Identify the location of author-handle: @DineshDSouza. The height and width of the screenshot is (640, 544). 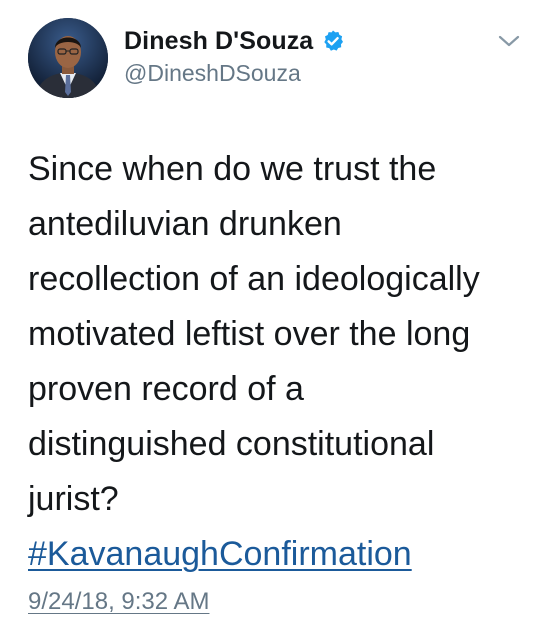
(212, 73).